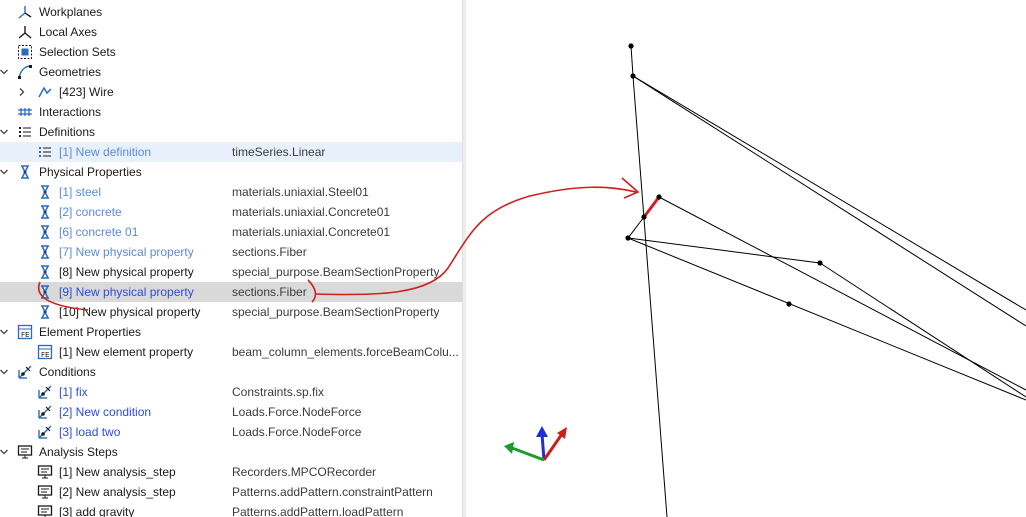 The height and width of the screenshot is (517, 1026). Describe the element at coordinates (70, 112) in the screenshot. I see `tree-item-label: Interactions` at that location.